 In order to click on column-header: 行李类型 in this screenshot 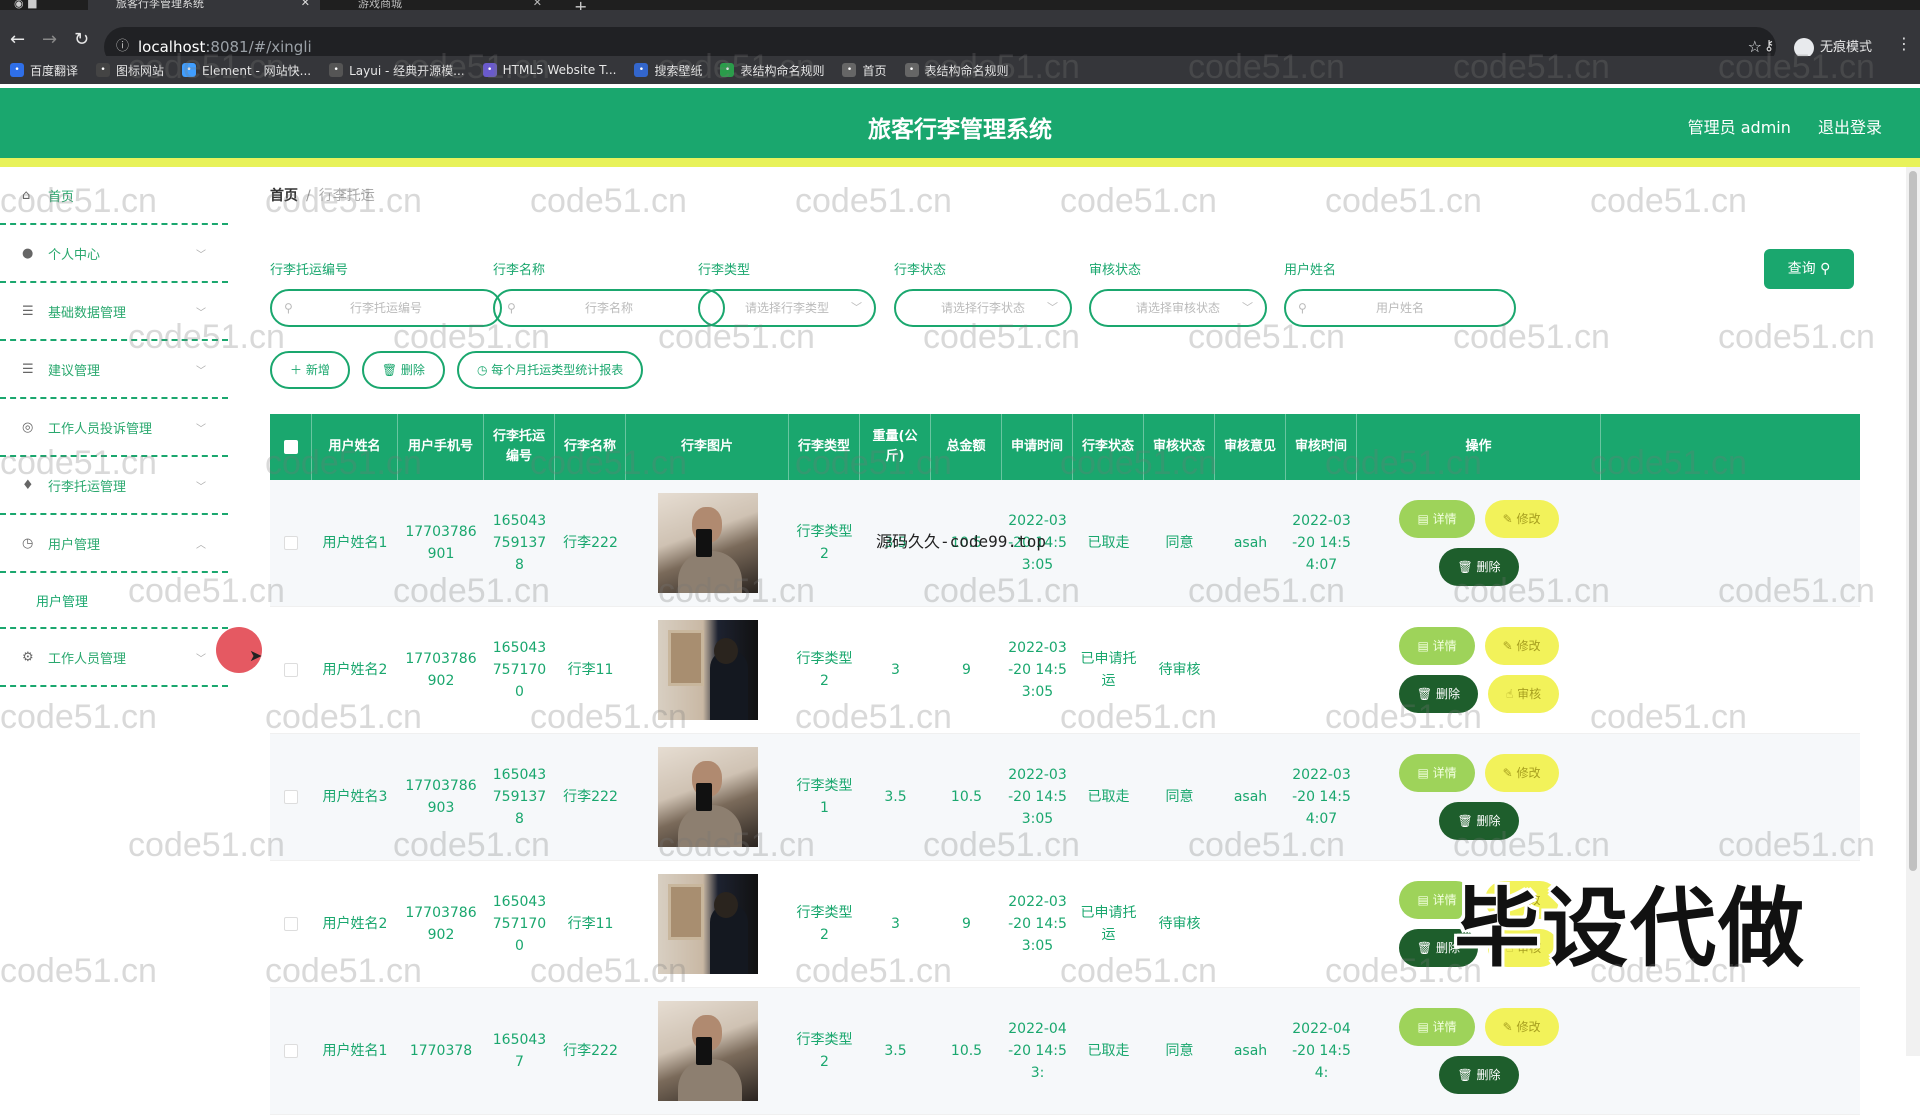, I will do `click(824, 447)`.